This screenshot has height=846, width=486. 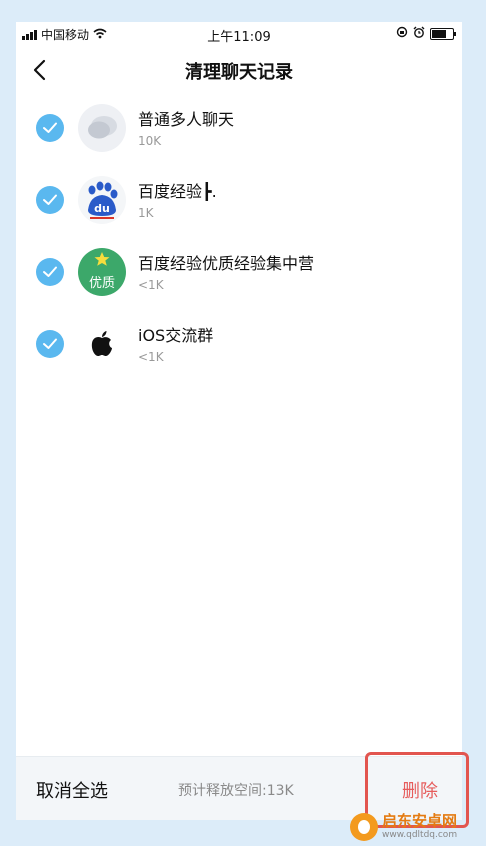 I want to click on free-space-label: 预计释放空间:13K, so click(x=236, y=791).